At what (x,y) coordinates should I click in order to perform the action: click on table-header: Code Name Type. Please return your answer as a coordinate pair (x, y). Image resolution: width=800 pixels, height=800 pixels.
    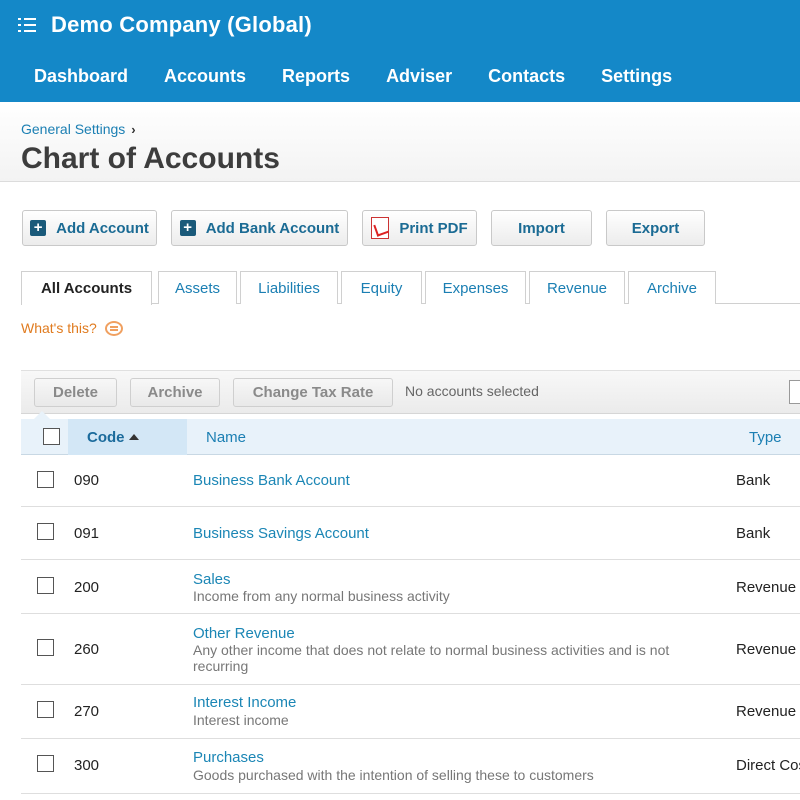
    Looking at the image, I should click on (410, 437).